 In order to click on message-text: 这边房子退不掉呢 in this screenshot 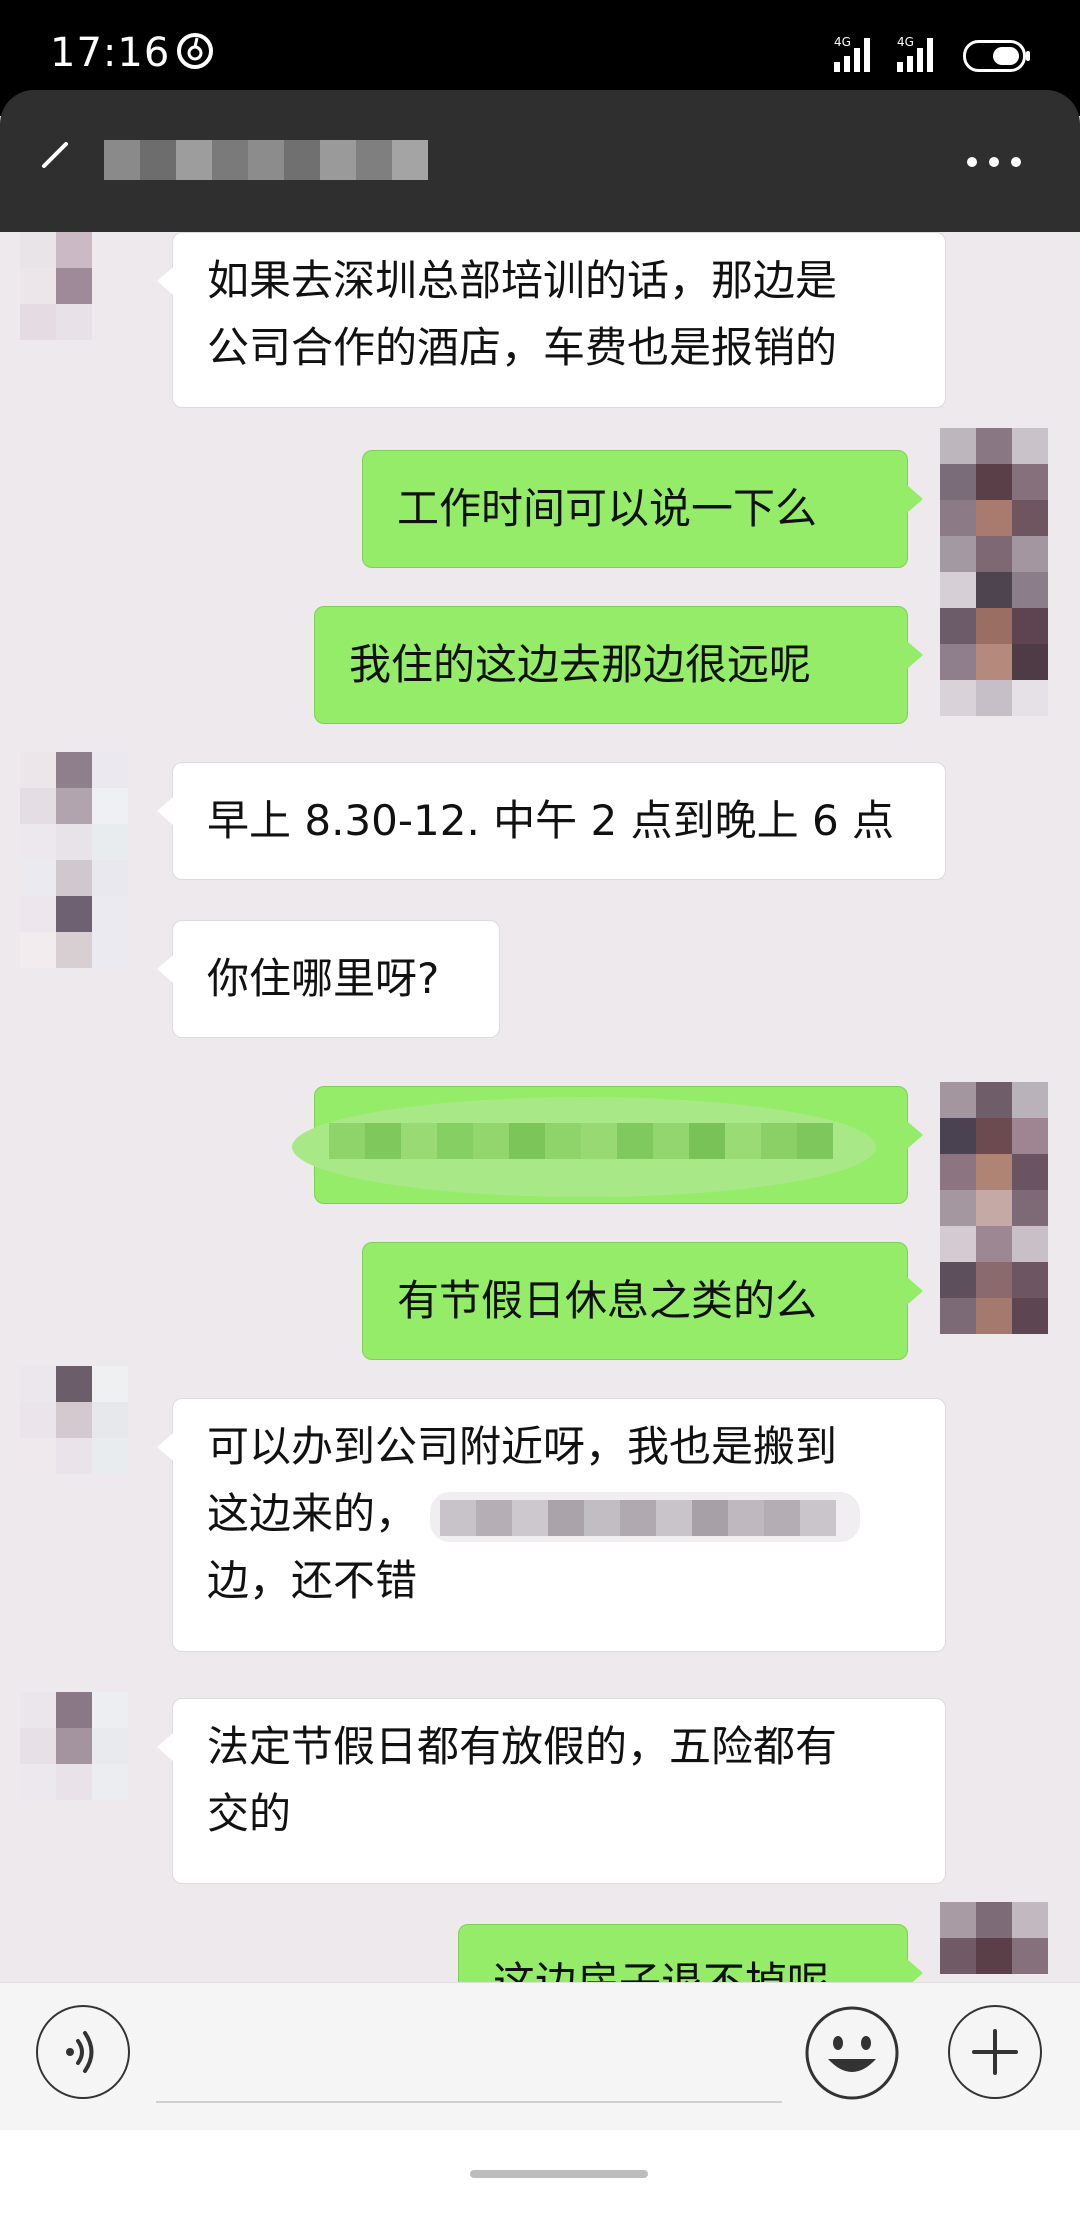, I will do `click(683, 1960)`.